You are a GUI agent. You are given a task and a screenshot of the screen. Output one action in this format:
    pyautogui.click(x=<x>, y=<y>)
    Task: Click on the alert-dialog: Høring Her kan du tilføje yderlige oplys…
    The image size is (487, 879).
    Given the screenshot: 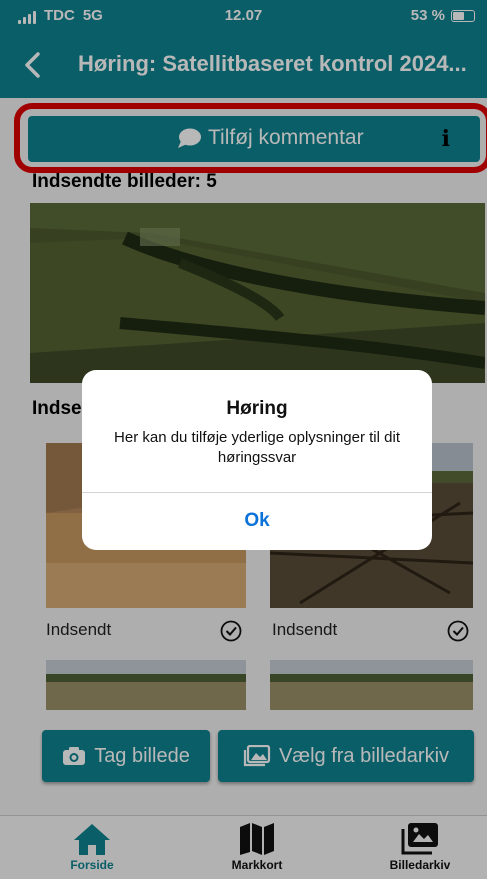 What is the action you would take?
    pyautogui.click(x=257, y=460)
    